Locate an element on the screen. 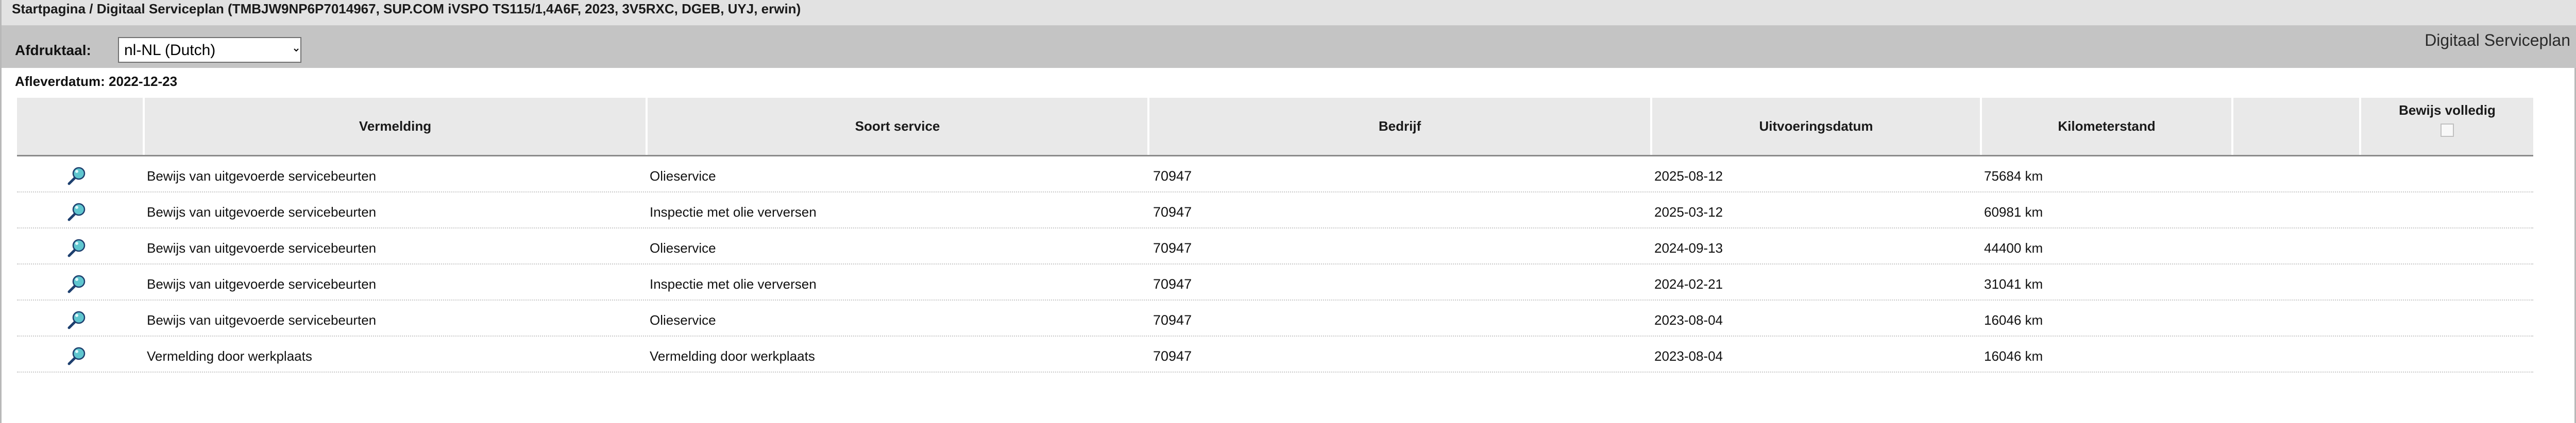 This screenshot has width=2576, height=423. execution-date-cell: 2025-08-12 is located at coordinates (1688, 176).